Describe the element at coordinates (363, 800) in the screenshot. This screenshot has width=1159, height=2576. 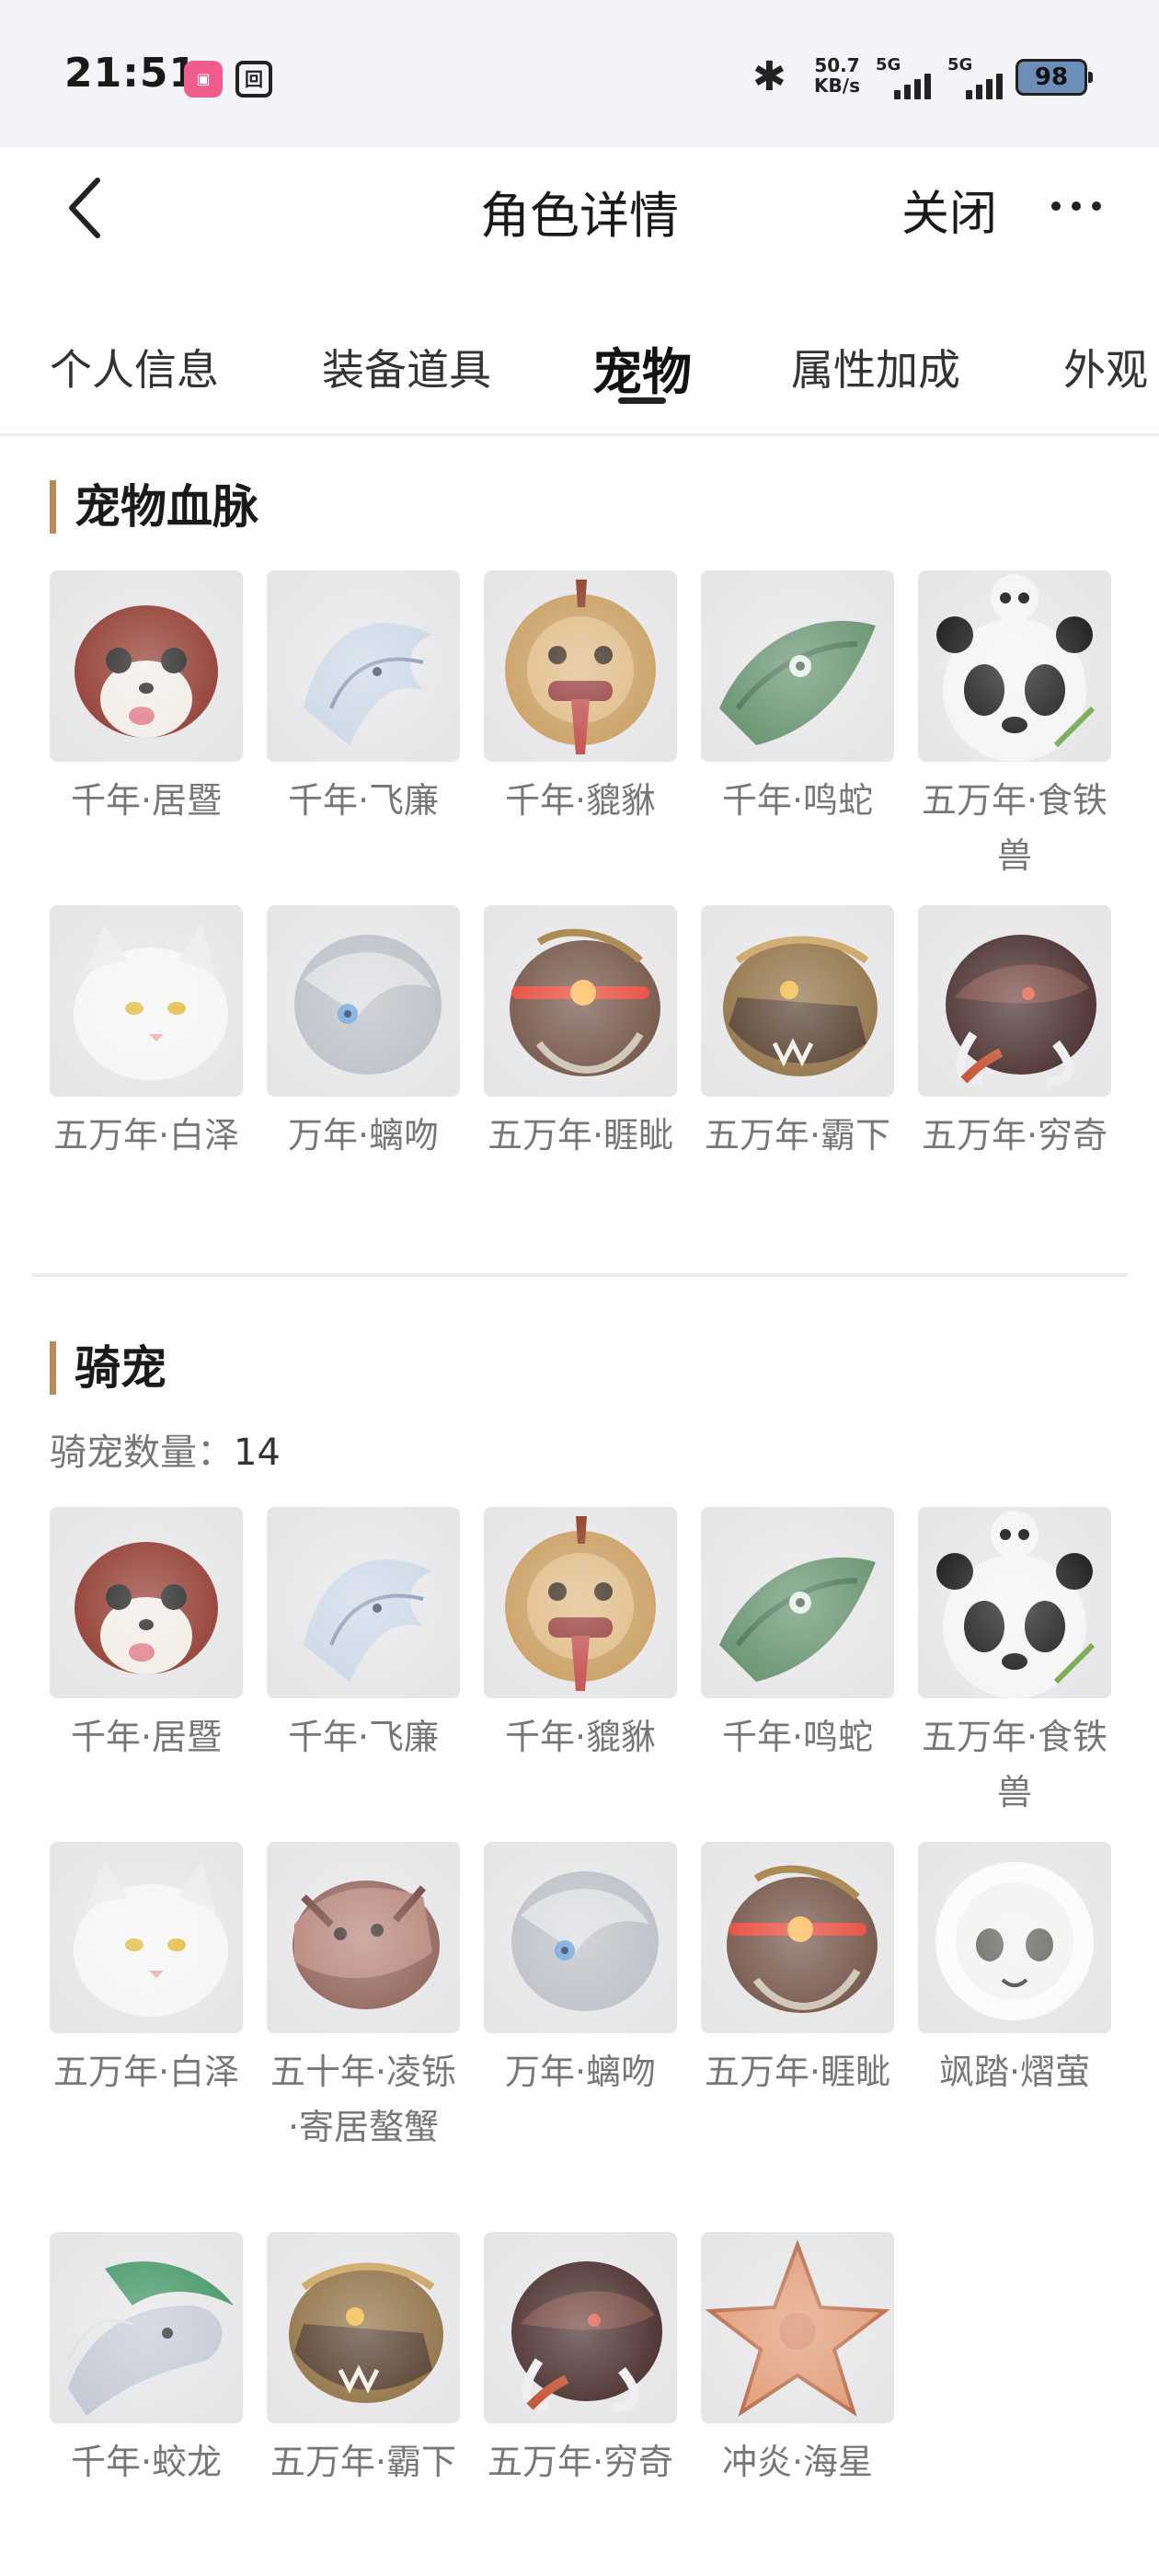
I see `bloodline-item-label: 千年·飞廉` at that location.